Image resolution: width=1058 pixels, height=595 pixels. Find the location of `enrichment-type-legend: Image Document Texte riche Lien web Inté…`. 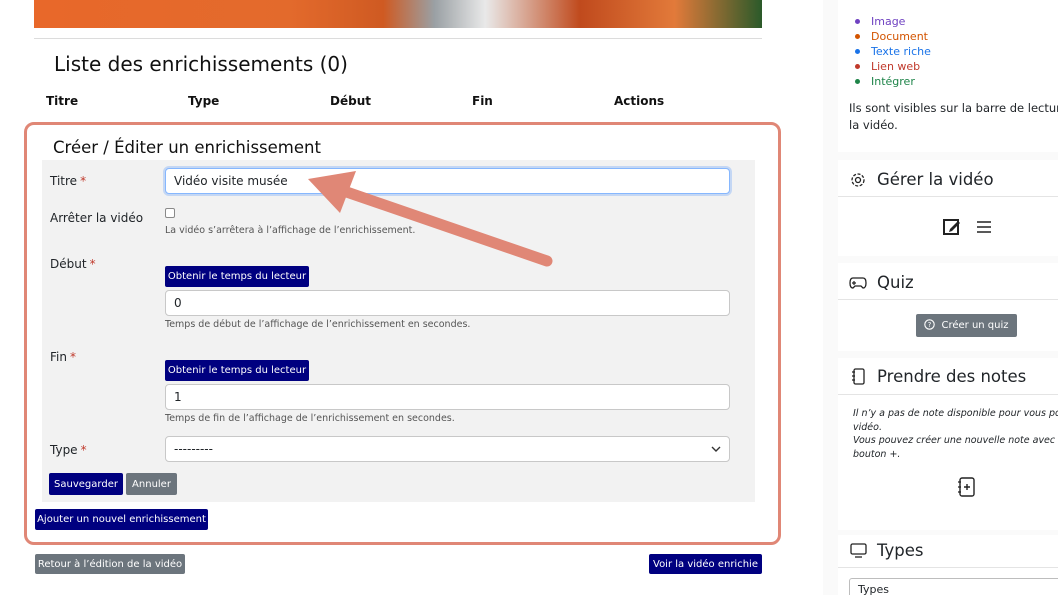

enrichment-type-legend: Image Document Texte riche Lien web Inté… is located at coordinates (893, 51).